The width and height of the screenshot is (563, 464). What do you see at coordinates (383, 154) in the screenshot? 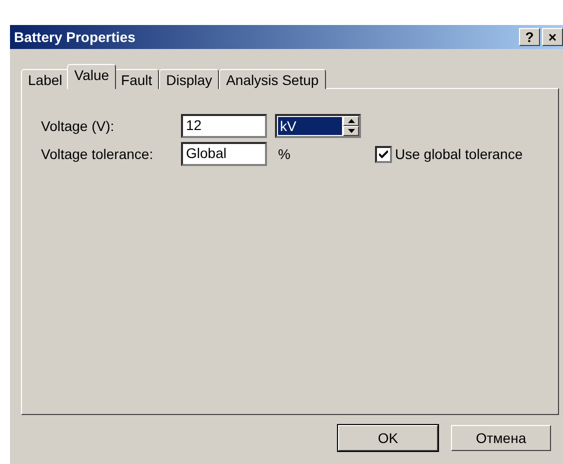
I see `check-icon` at bounding box center [383, 154].